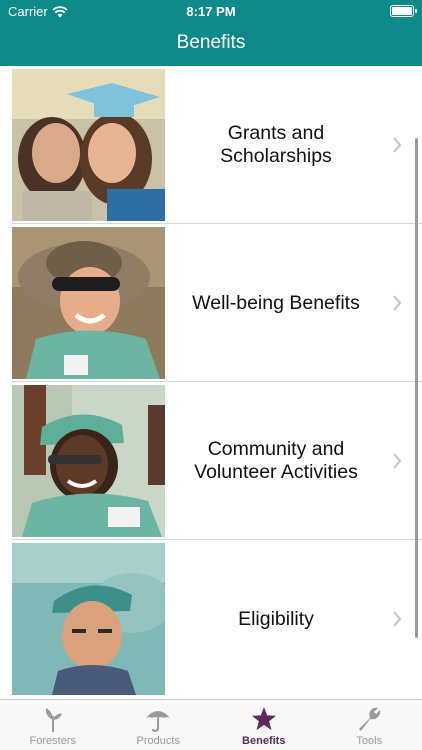 The height and width of the screenshot is (750, 422). Describe the element at coordinates (88, 461) in the screenshot. I see `community-photo` at that location.